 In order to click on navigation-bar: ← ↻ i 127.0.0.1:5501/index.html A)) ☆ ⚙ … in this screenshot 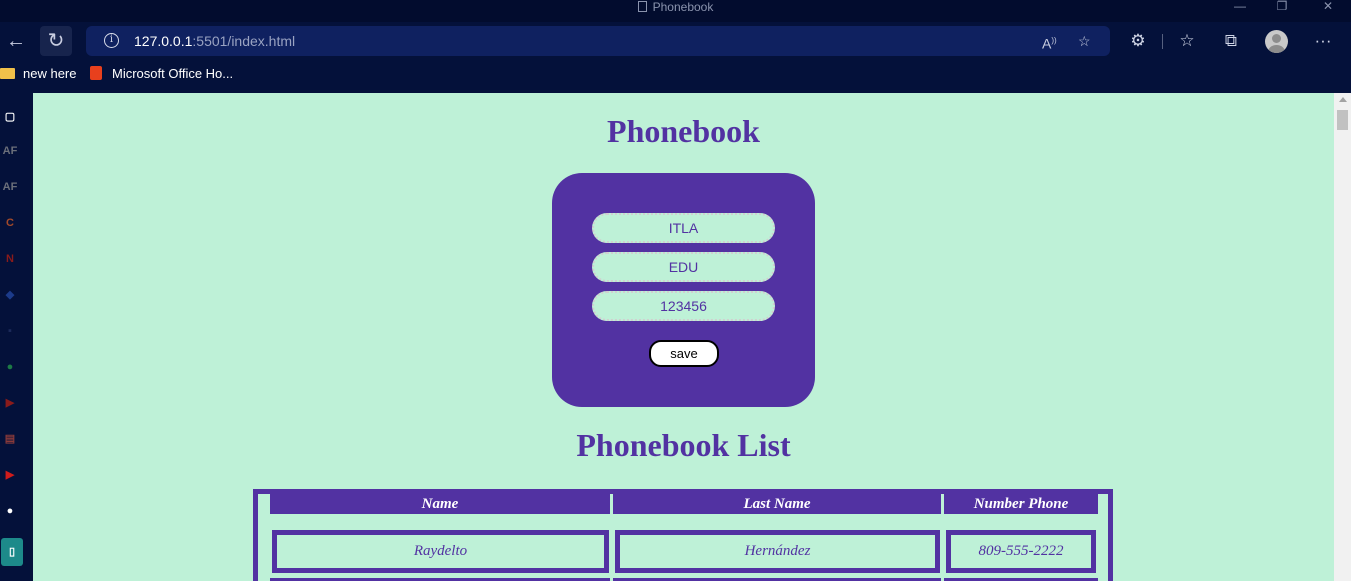, I will do `click(675, 41)`.